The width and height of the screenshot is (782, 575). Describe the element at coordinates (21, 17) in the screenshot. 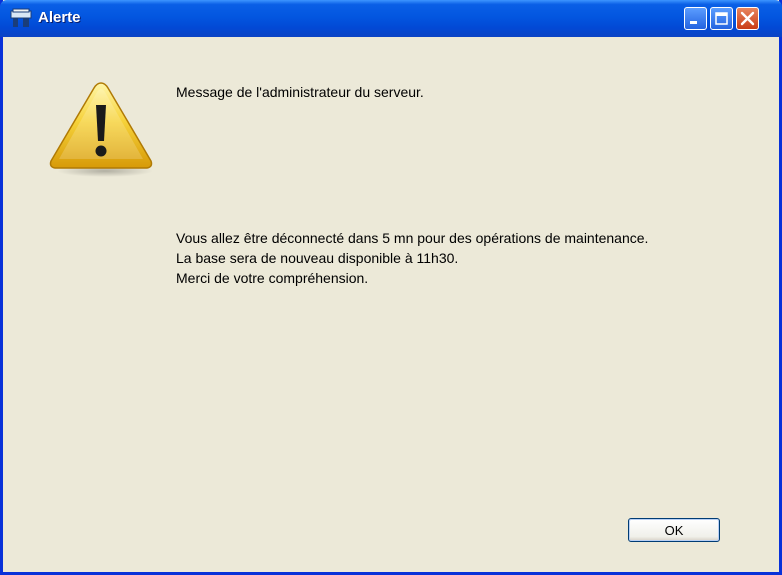

I see `app-icon` at that location.